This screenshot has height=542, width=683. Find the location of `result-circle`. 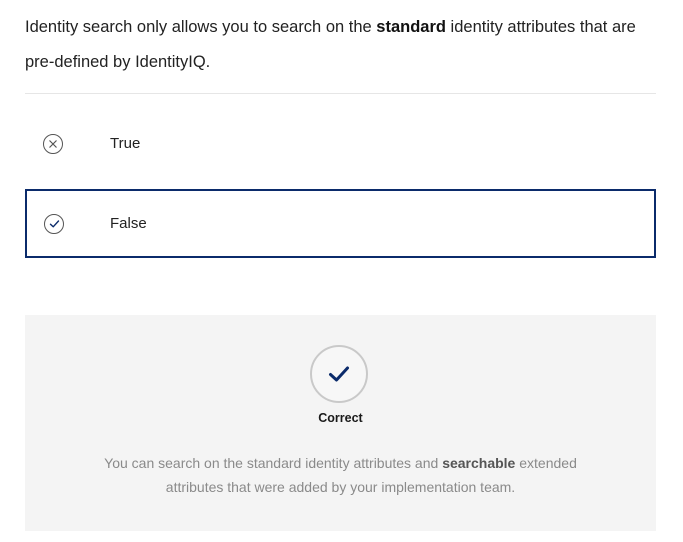

result-circle is located at coordinates (339, 374).